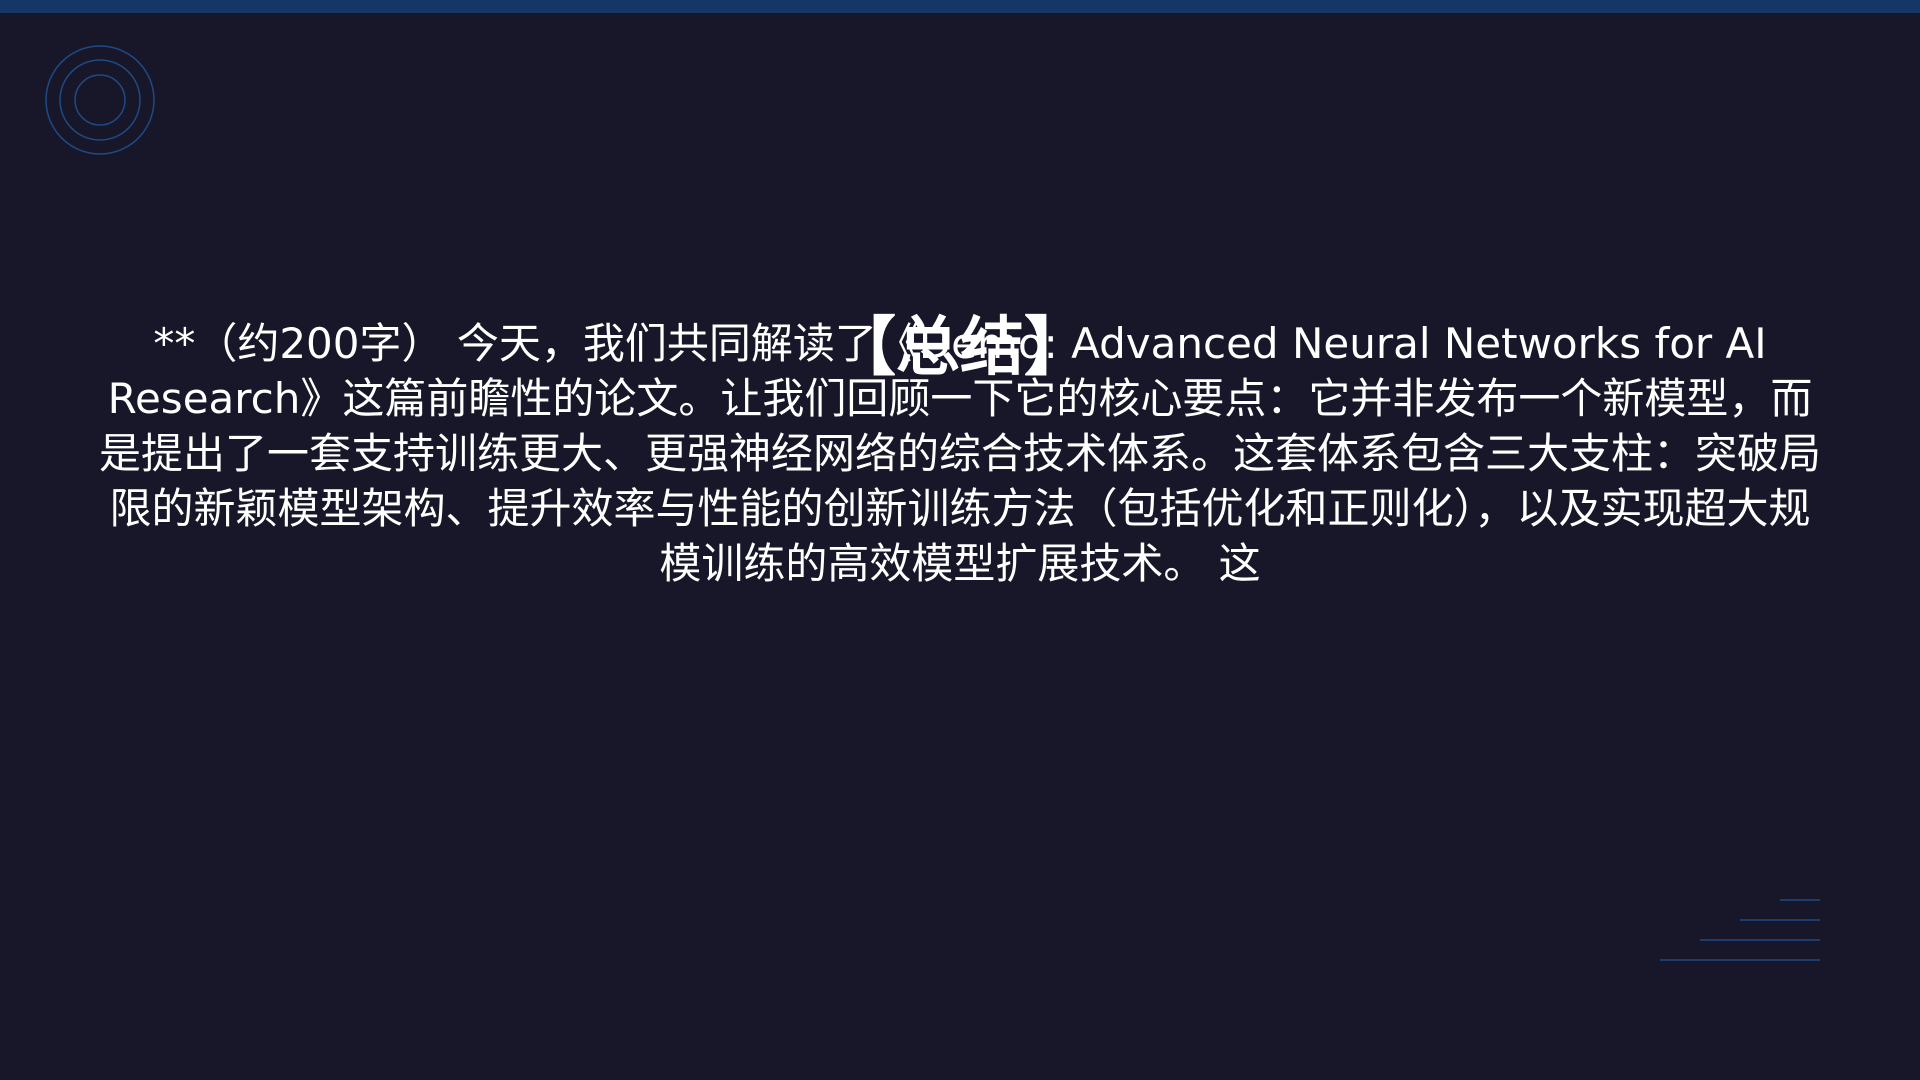  Describe the element at coordinates (1740, 930) in the screenshot. I see `stacked-lines-icon` at that location.